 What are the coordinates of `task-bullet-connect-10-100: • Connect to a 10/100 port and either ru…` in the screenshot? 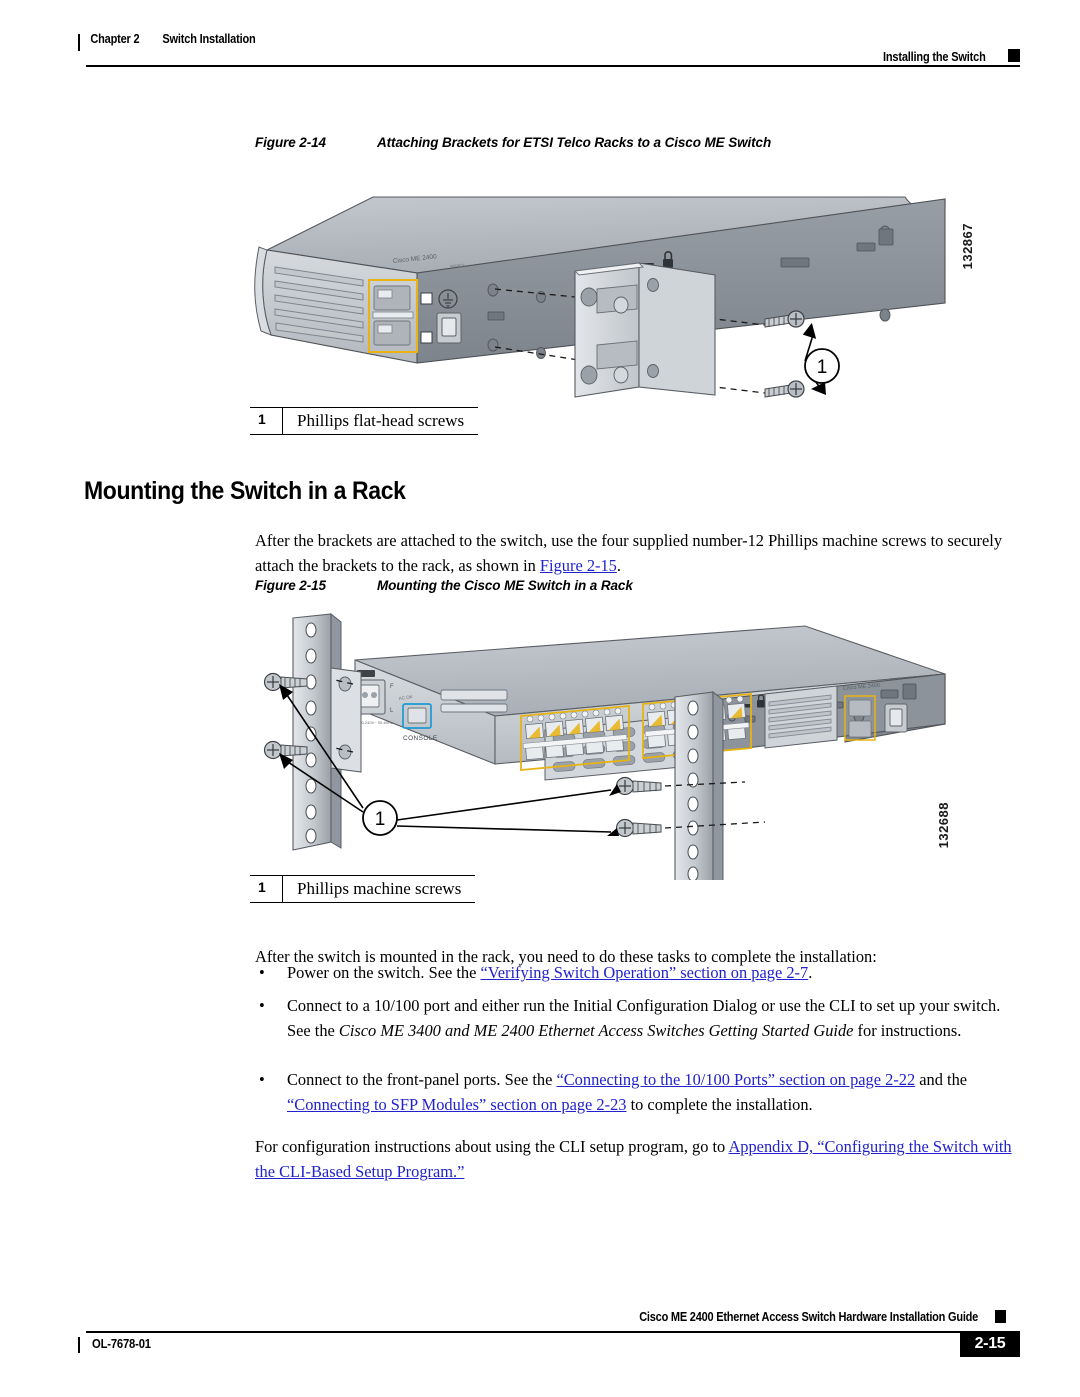 It's located at (639, 1018).